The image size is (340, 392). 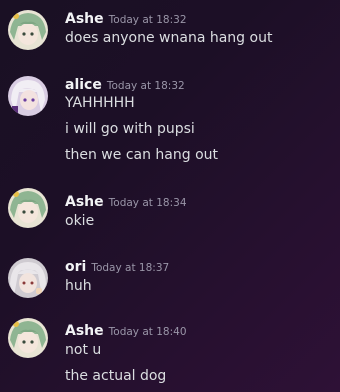 I want to click on timestamp: Today at 18:37, so click(x=130, y=268).